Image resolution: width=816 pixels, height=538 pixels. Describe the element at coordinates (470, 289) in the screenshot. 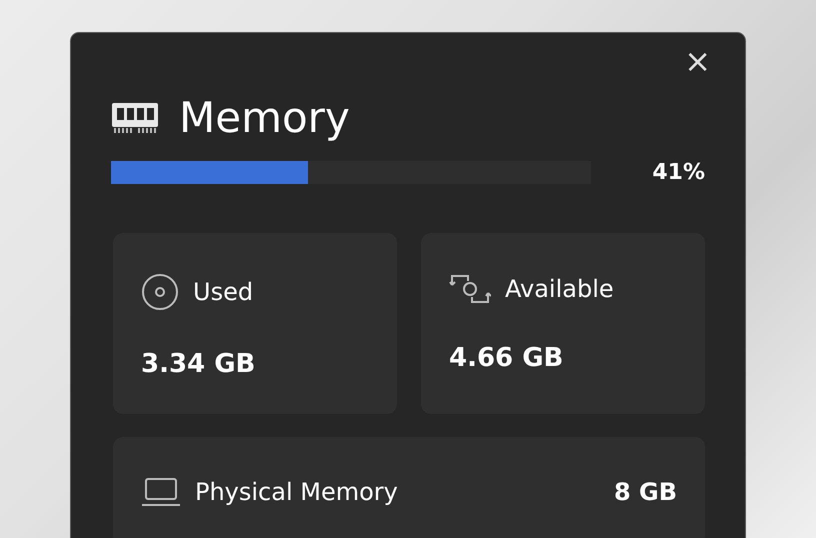

I see `swap-icon` at that location.